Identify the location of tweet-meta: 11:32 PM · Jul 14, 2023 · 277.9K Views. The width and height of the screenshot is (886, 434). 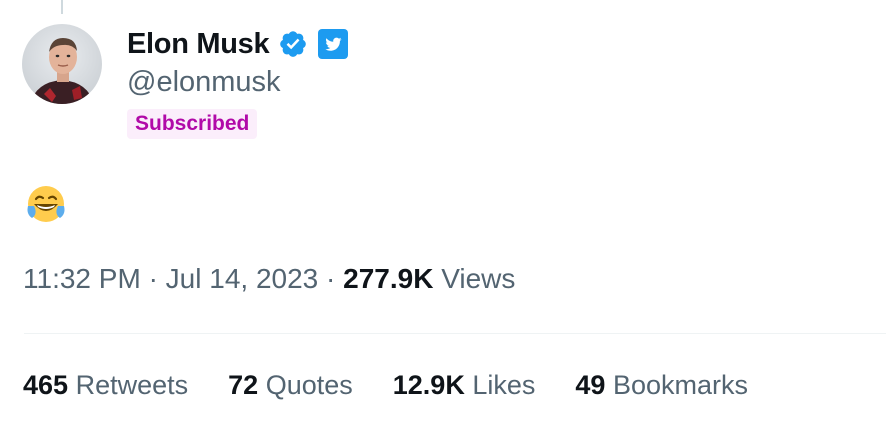
(269, 279).